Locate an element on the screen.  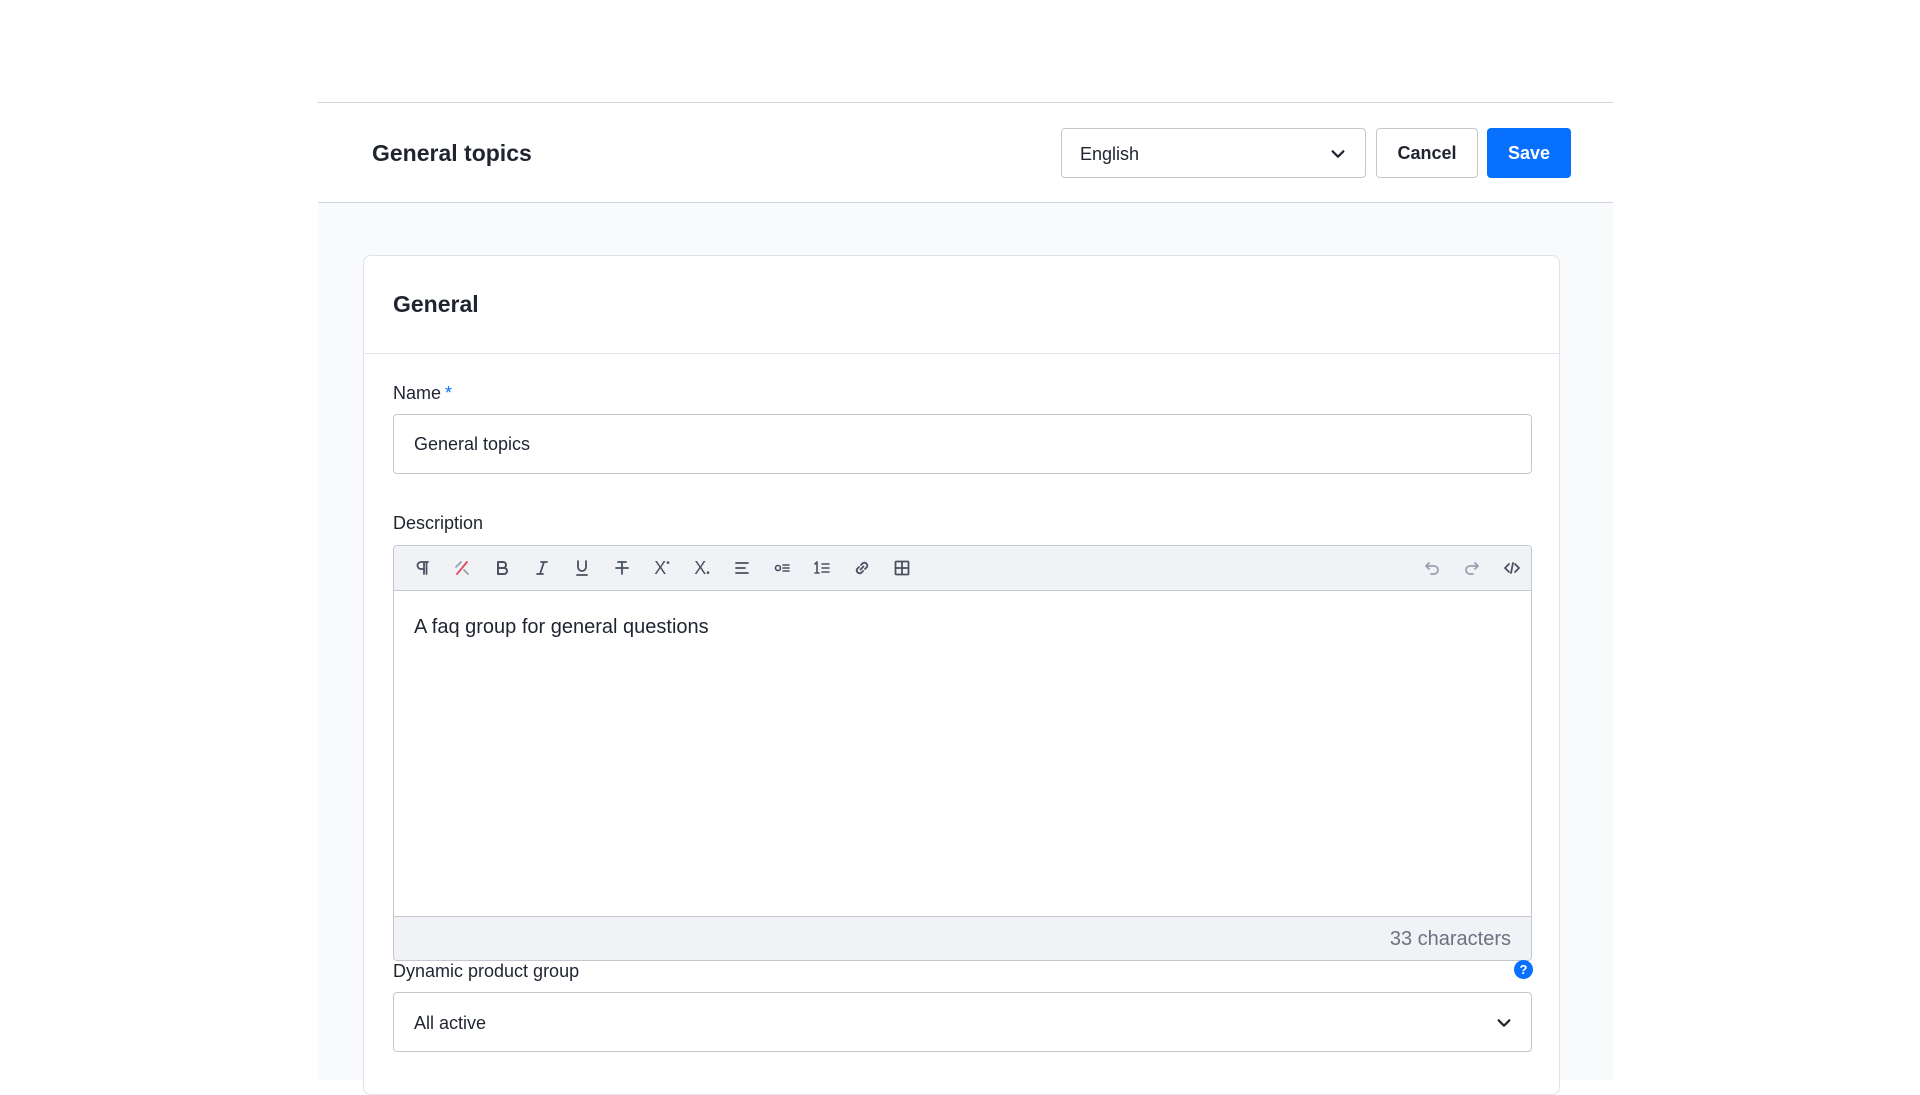
undo-icon is located at coordinates (1432, 568).